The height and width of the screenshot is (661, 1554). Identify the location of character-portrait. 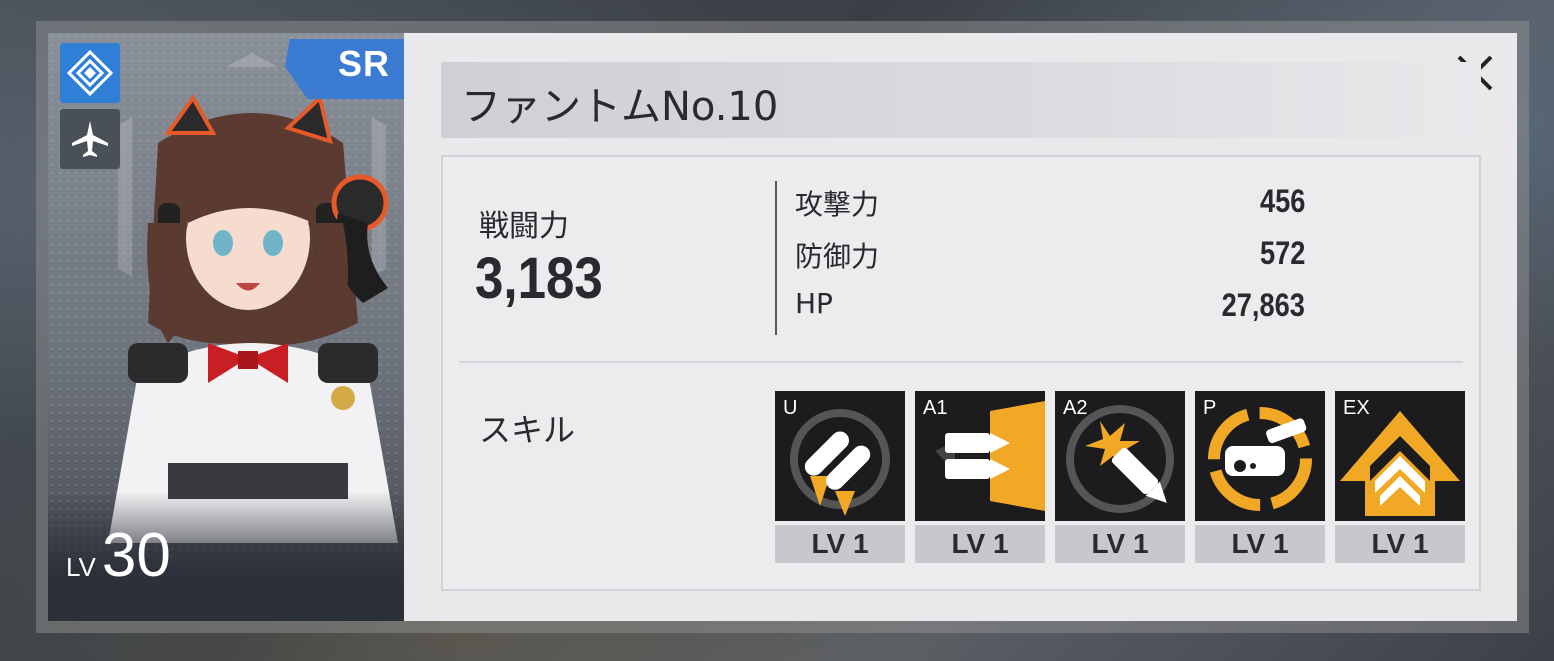
(253, 318).